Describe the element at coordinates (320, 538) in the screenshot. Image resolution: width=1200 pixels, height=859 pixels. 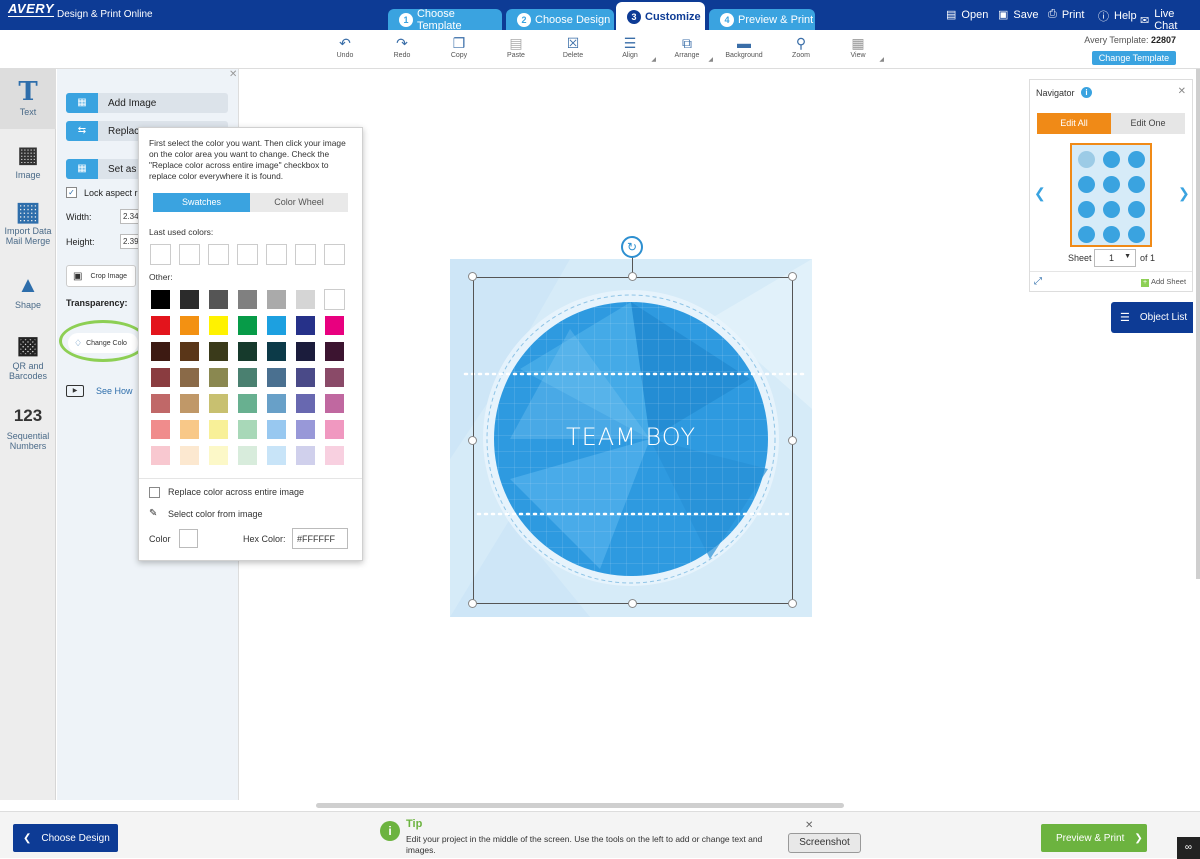
I see `hex-color-input: #FFFFFF` at that location.